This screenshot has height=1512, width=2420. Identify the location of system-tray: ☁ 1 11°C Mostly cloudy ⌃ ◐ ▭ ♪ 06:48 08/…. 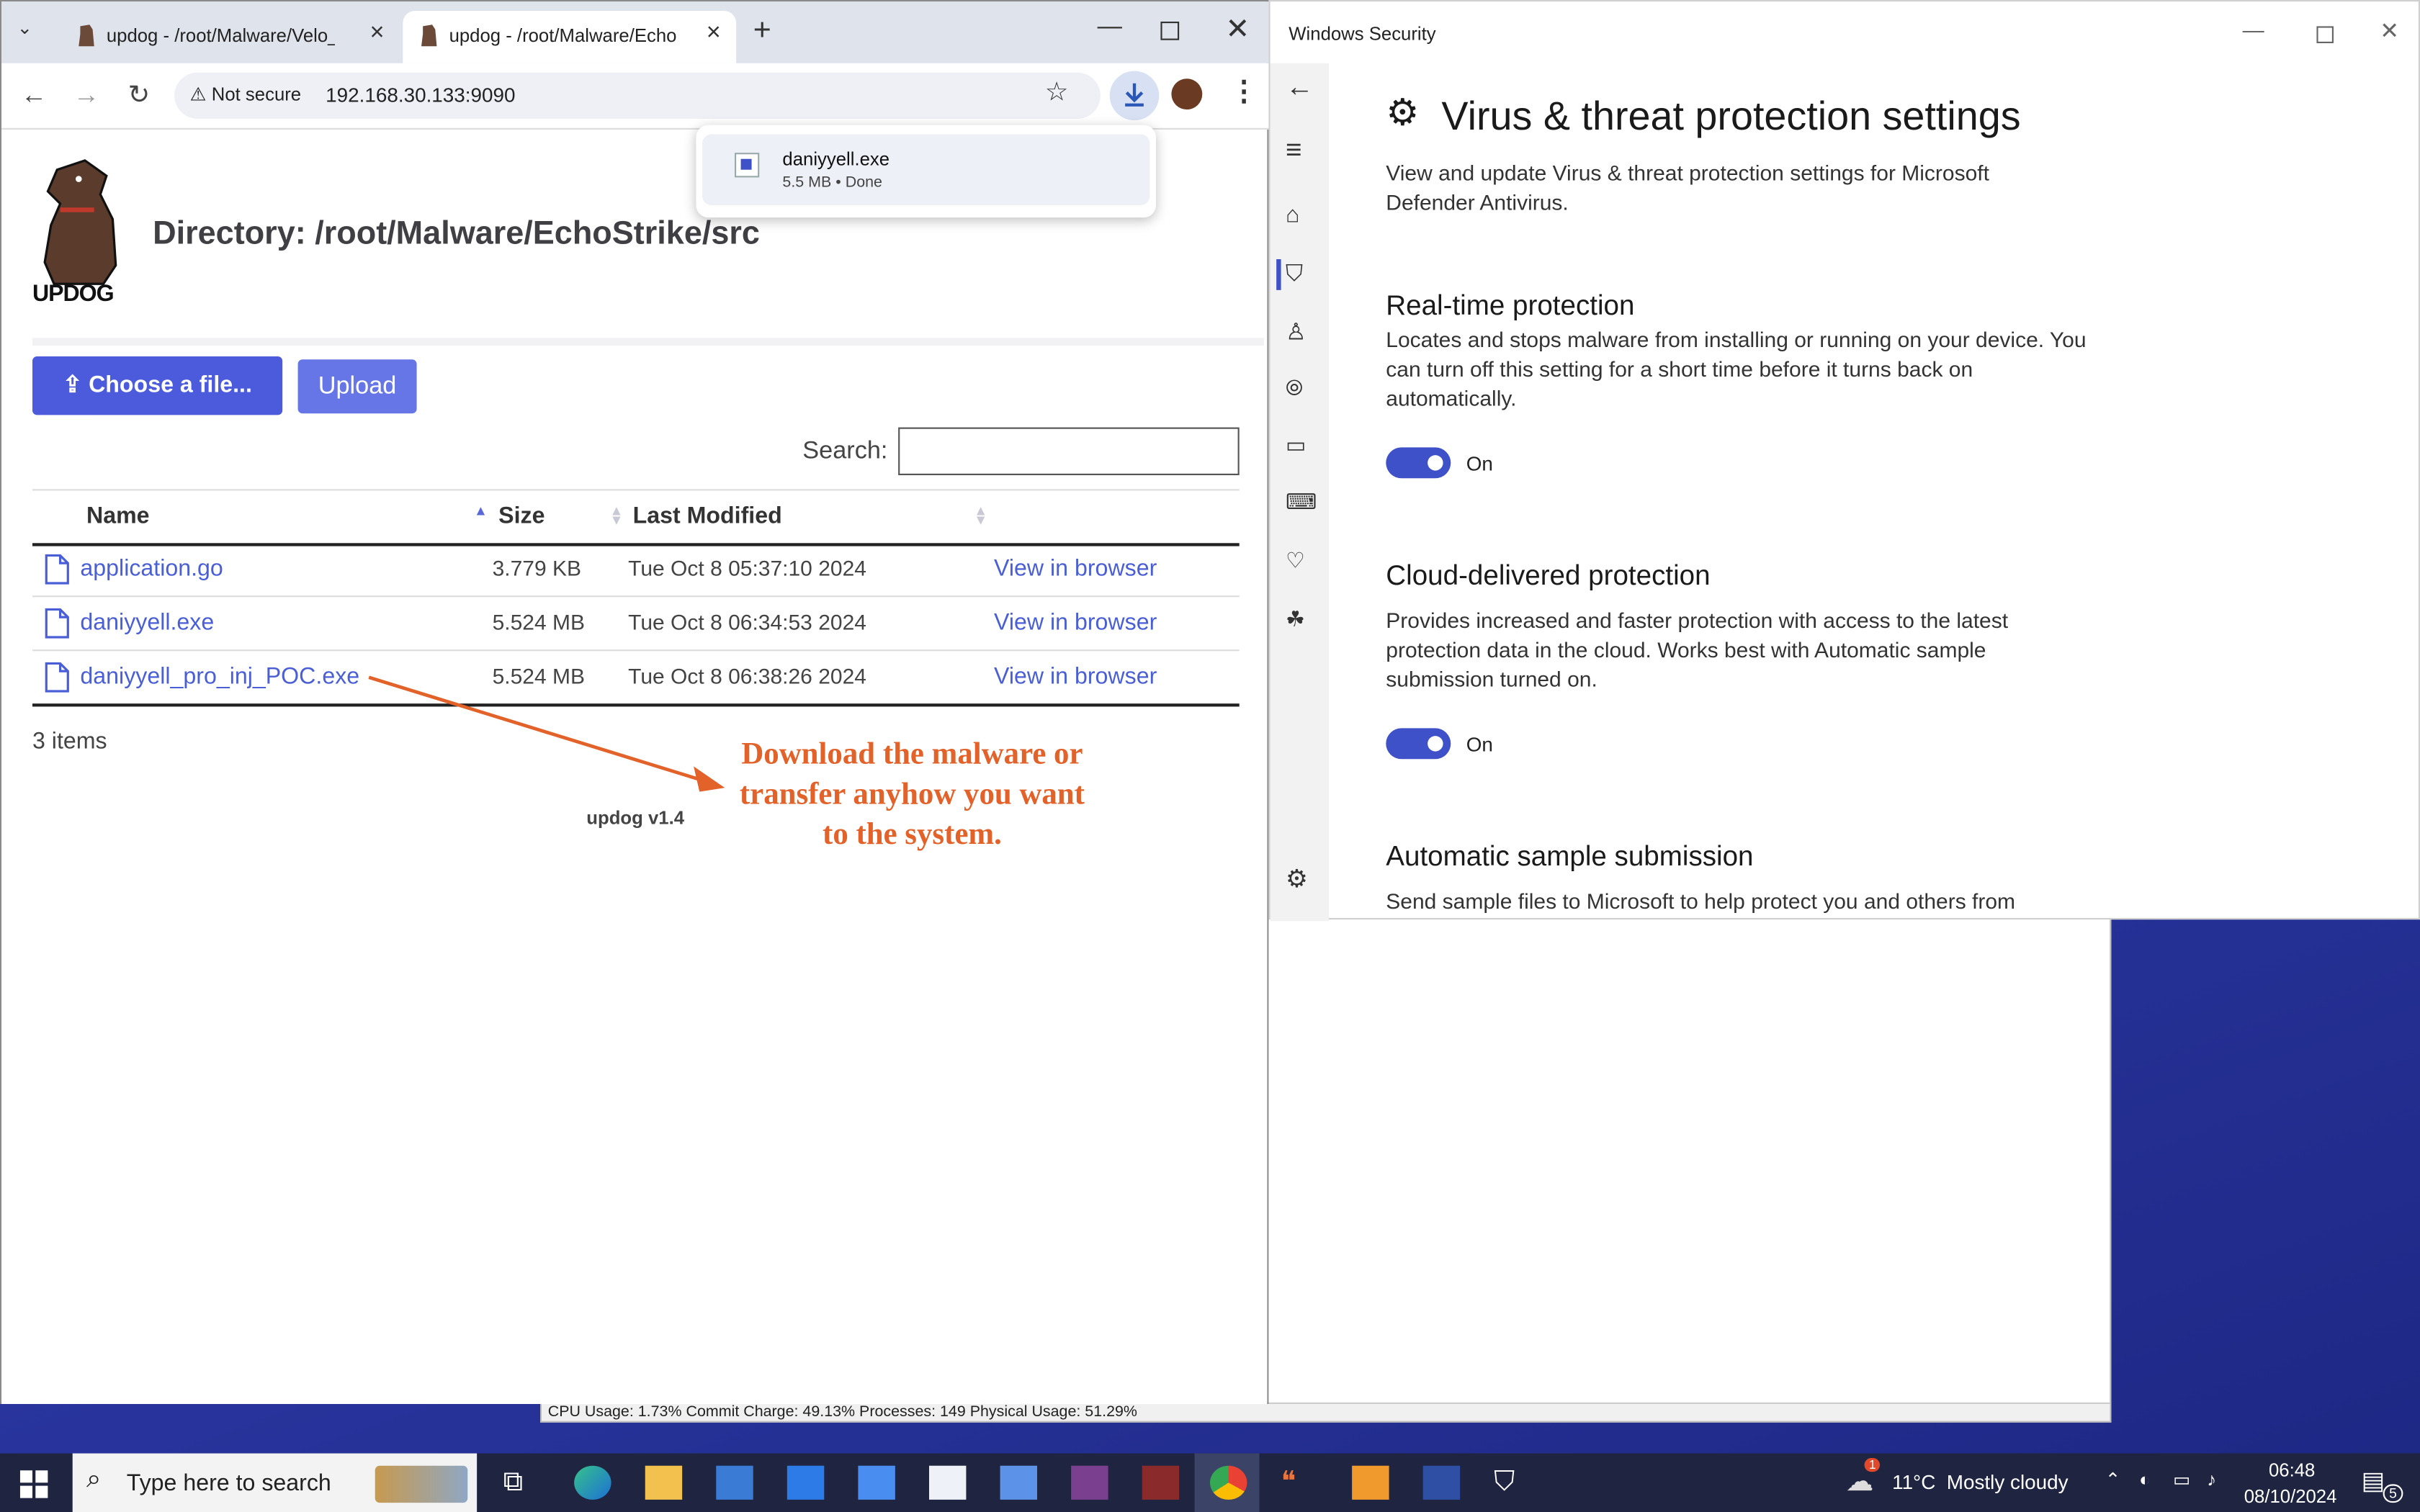
(2131, 1483).